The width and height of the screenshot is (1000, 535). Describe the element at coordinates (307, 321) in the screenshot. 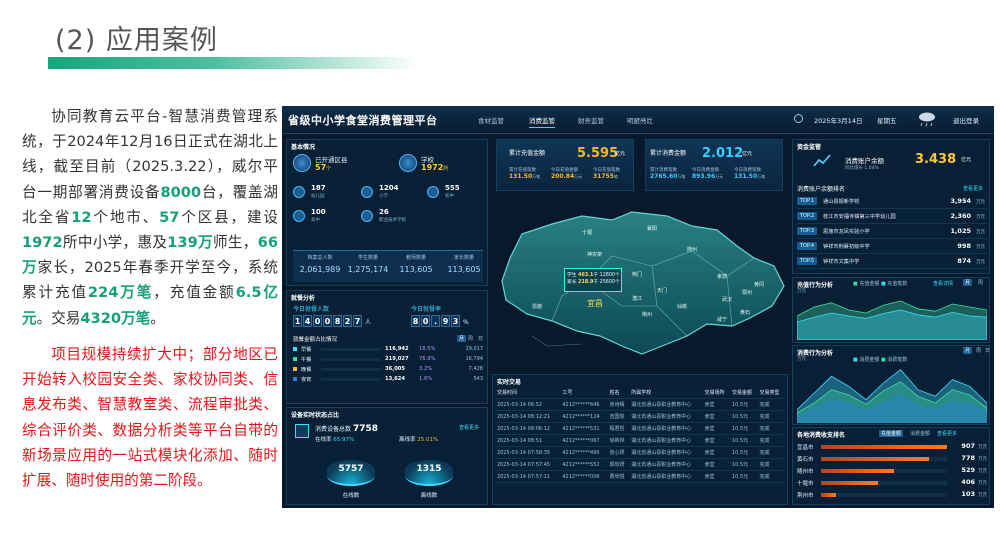

I see `counter-digit: 4` at that location.